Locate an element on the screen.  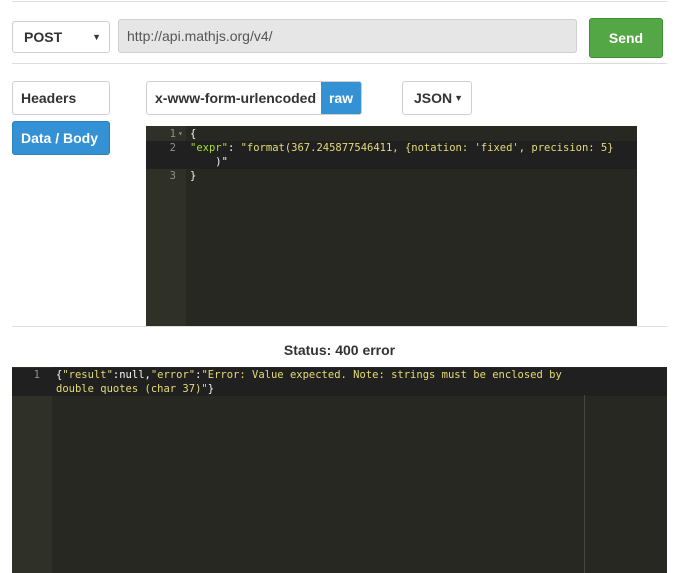
json-key: "error" is located at coordinates (173, 375).